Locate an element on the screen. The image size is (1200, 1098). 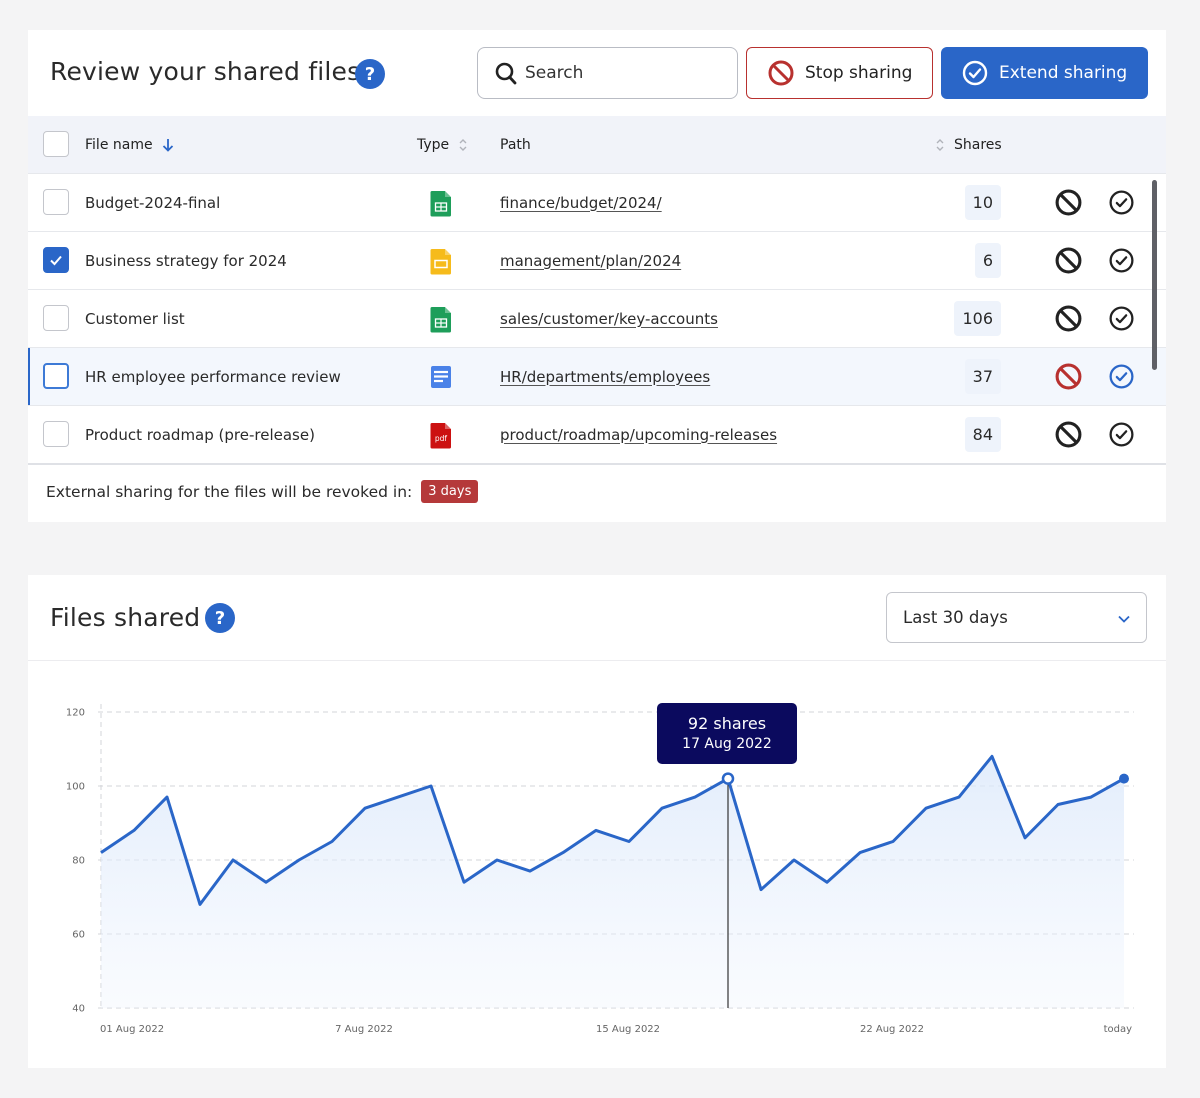
help-icon: ? is located at coordinates (370, 74).